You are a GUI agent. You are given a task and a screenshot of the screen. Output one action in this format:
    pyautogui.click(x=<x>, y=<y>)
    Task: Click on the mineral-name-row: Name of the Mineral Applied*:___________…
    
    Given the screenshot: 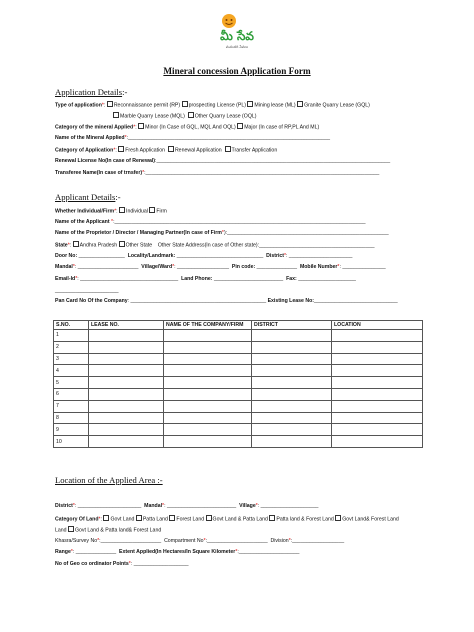 What is the action you would take?
    pyautogui.click(x=192, y=138)
    